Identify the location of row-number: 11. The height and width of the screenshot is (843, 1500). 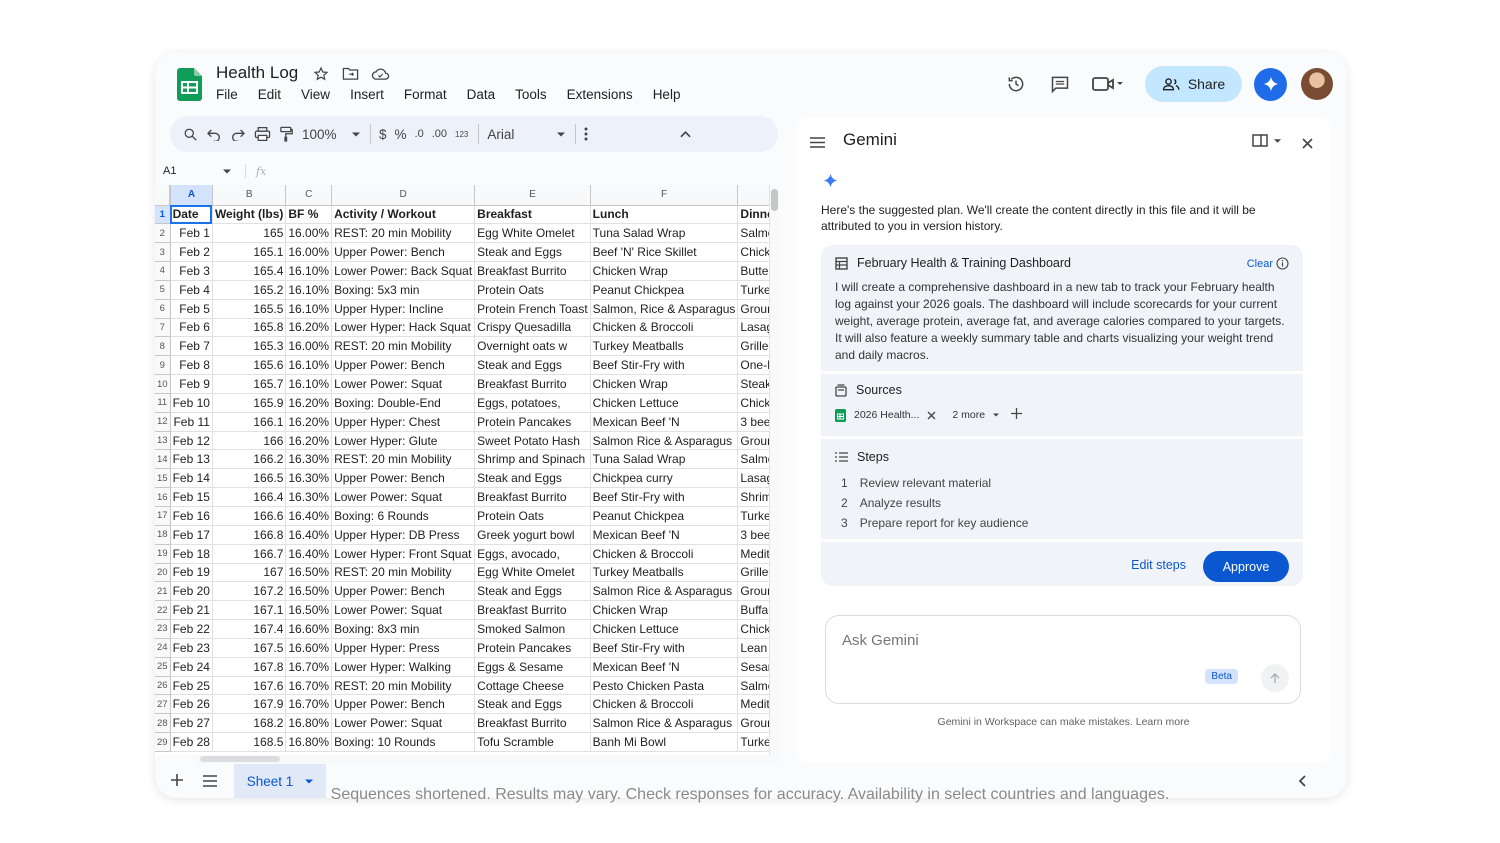
(163, 403).